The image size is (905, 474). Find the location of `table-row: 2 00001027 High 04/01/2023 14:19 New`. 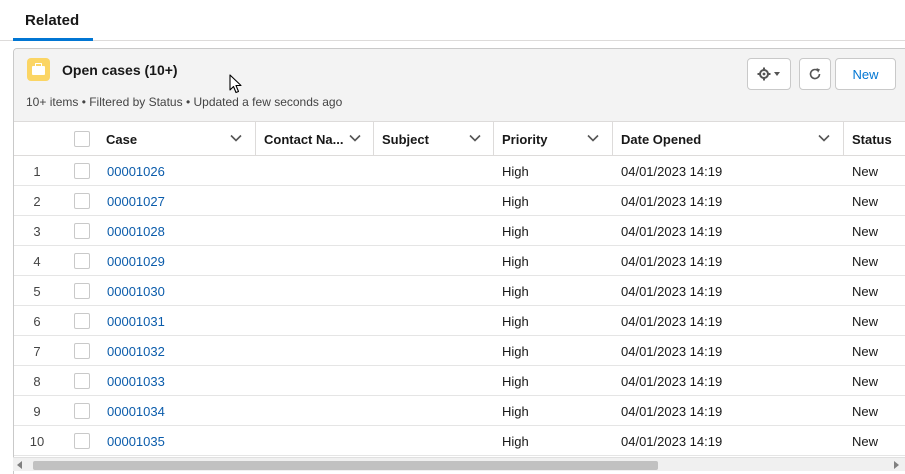

table-row: 2 00001027 High 04/01/2023 14:19 New is located at coordinates (459, 201).